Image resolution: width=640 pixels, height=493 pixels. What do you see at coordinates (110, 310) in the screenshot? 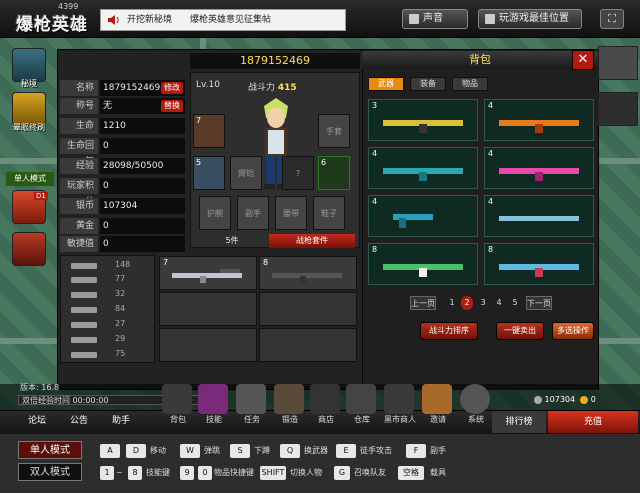
I see `weapon-row: 84` at bounding box center [110, 310].